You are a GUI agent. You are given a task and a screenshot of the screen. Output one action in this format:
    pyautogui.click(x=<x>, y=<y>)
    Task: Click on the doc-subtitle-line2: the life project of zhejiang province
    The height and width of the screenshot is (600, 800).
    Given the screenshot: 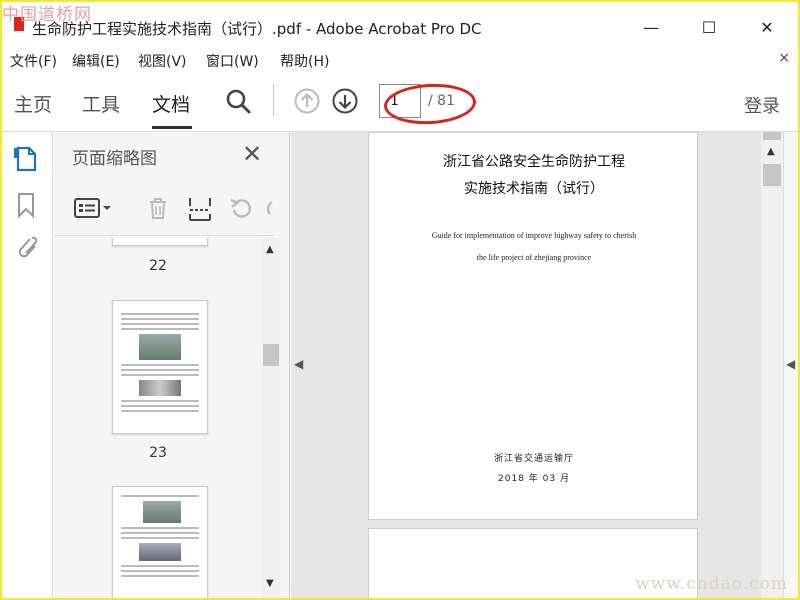 What is the action you would take?
    pyautogui.click(x=534, y=257)
    